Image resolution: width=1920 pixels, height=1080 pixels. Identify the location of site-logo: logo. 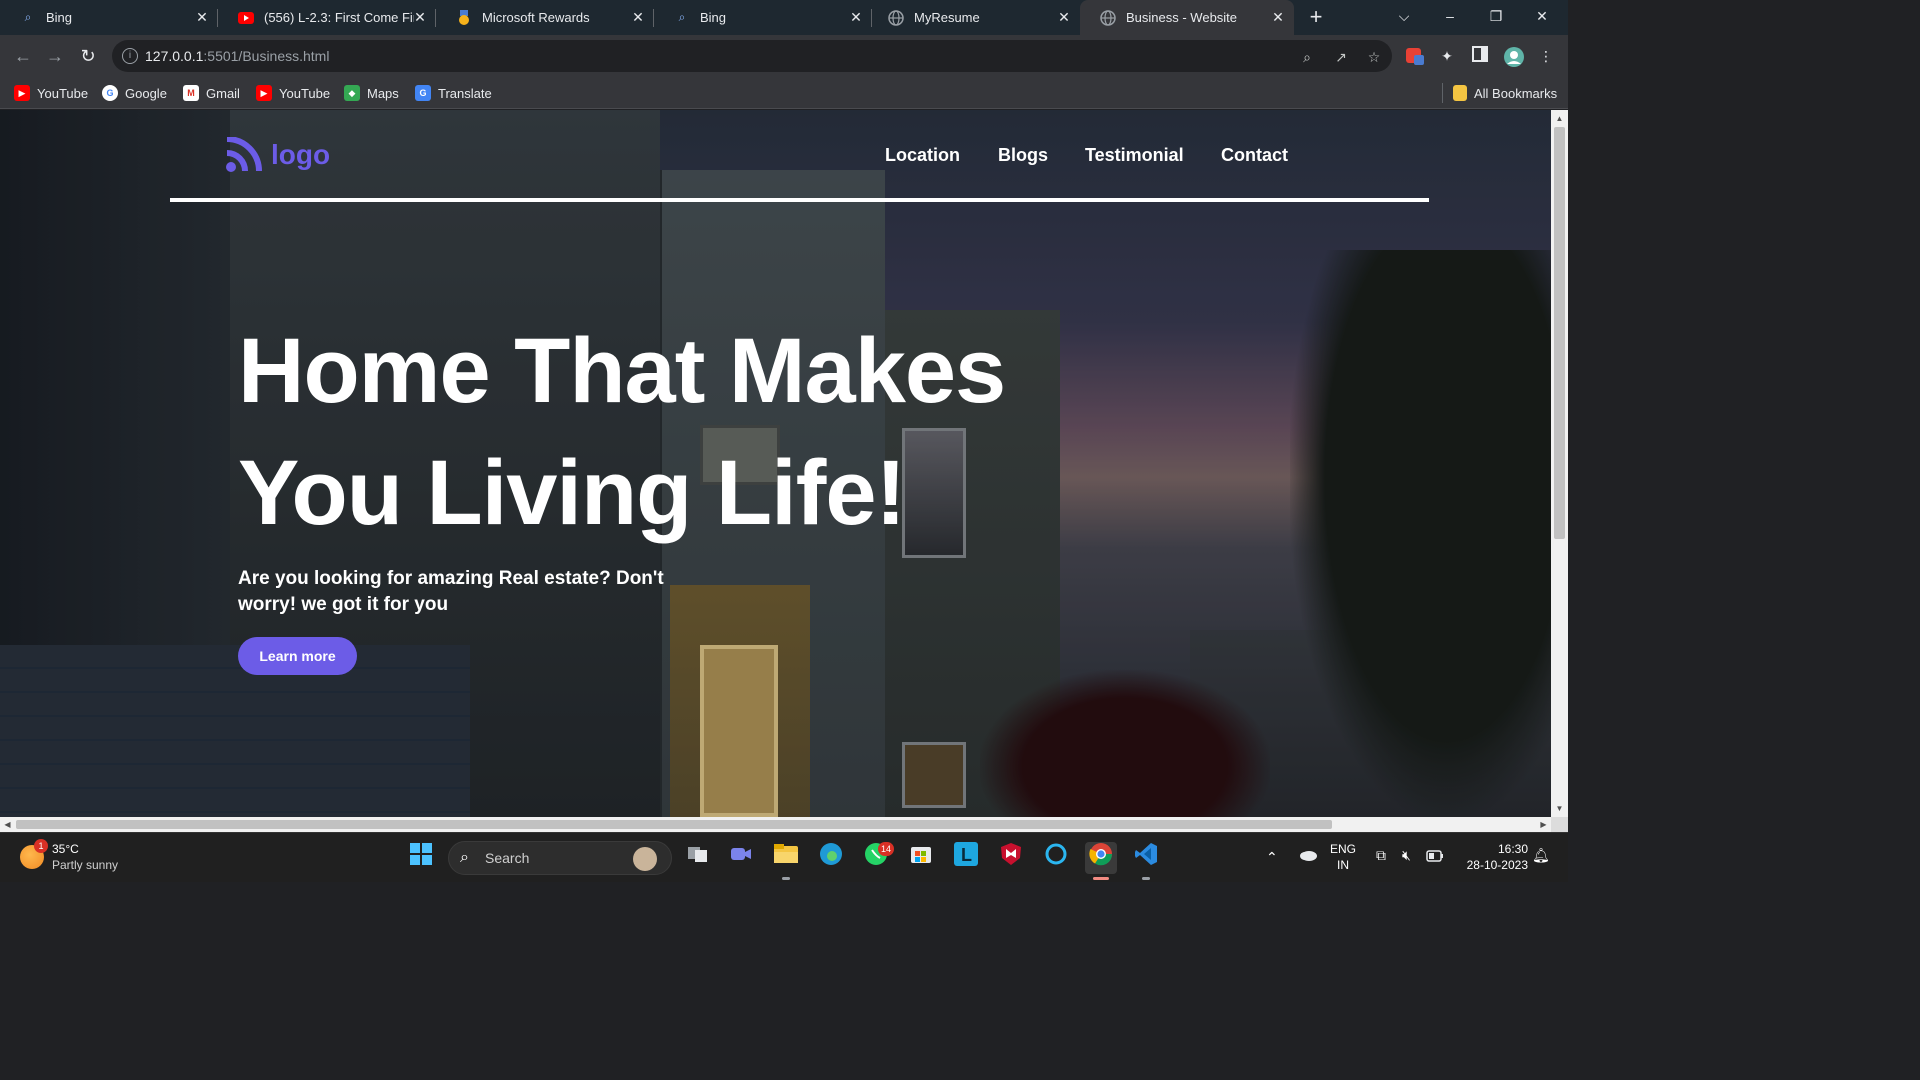
(277, 154).